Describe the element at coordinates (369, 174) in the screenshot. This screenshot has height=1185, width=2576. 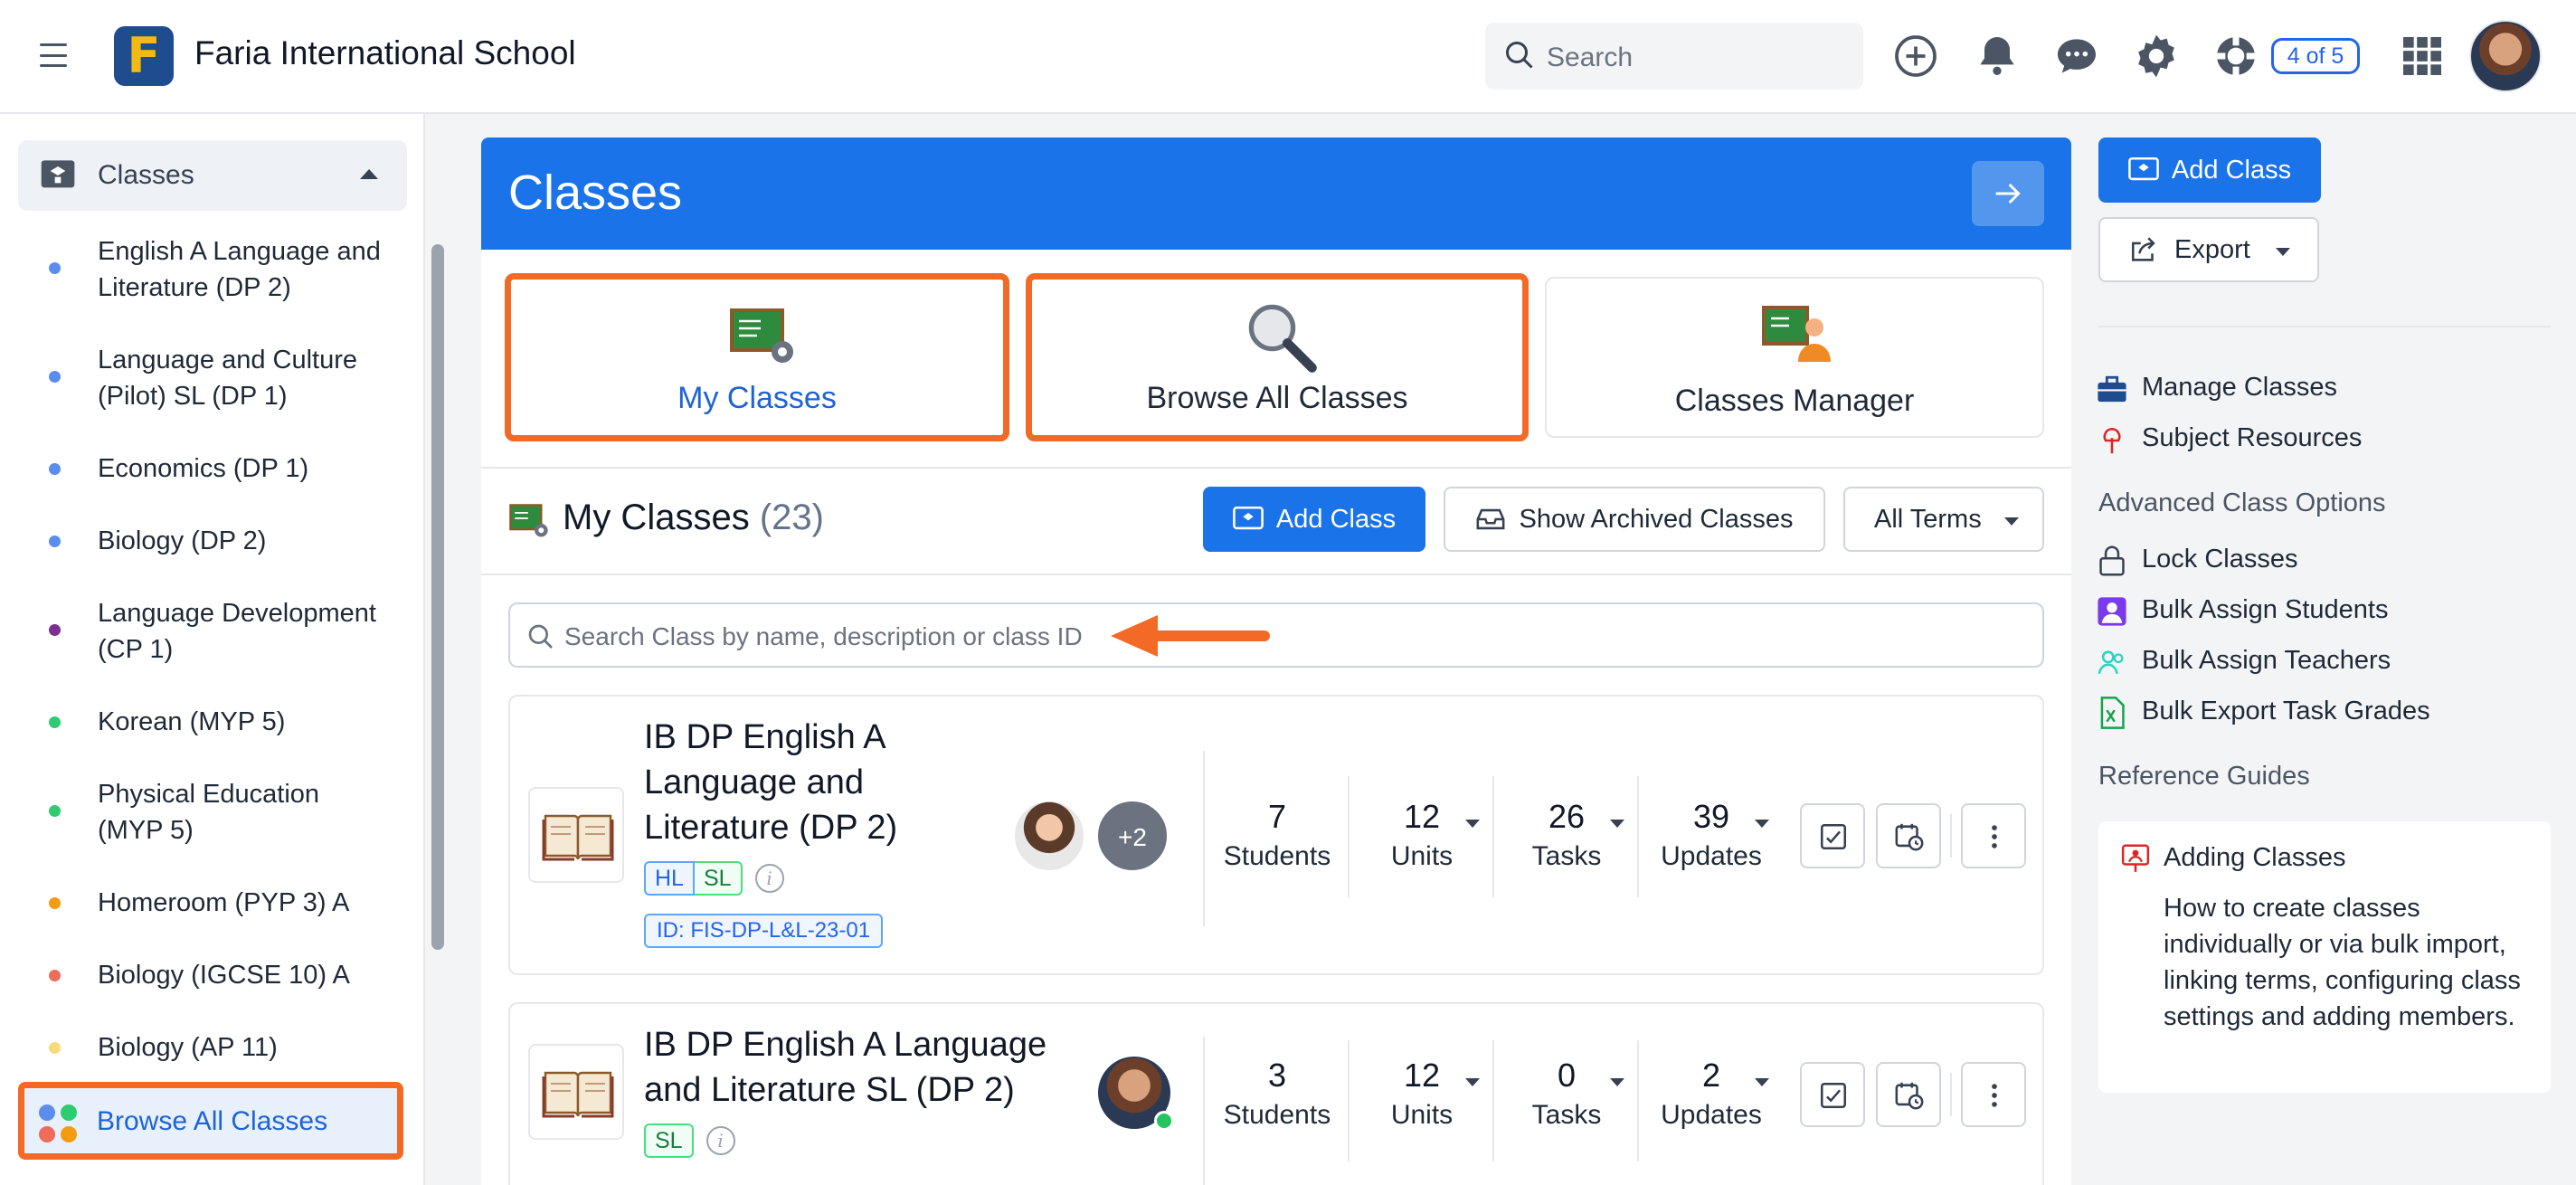
I see `collapse-caret-icon` at that location.